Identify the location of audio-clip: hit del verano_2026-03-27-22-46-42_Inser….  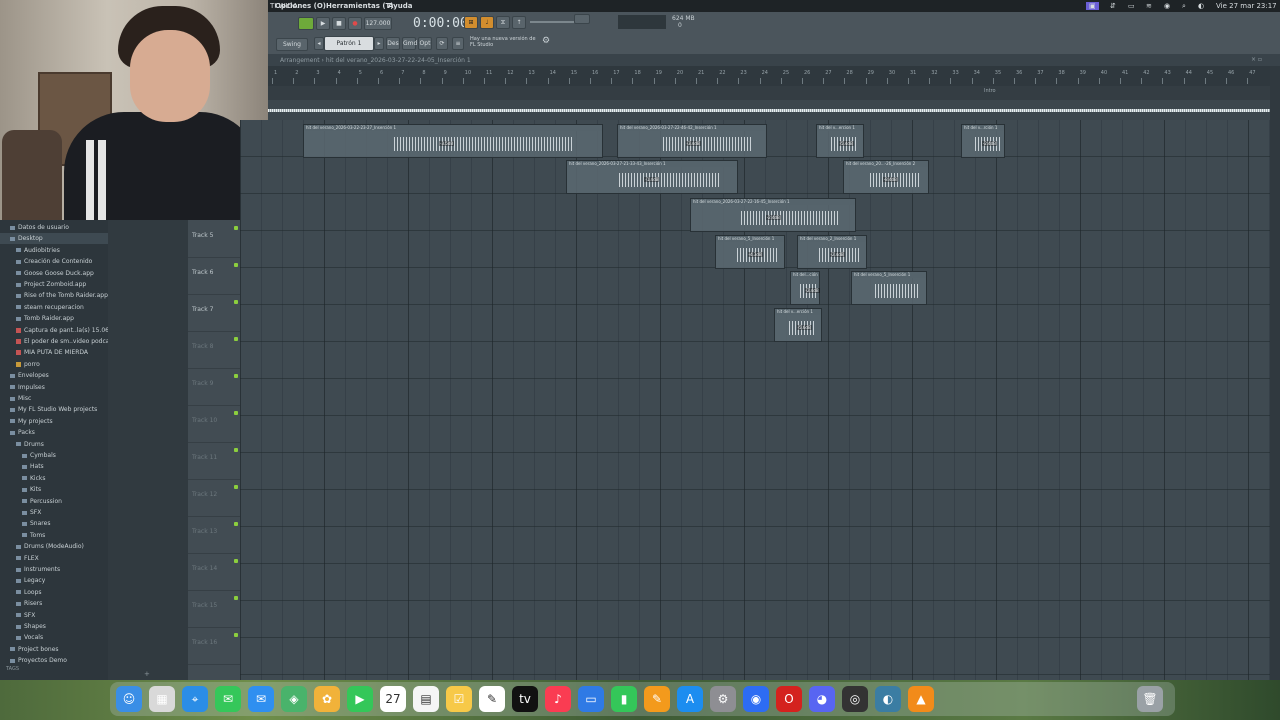
(692, 141).